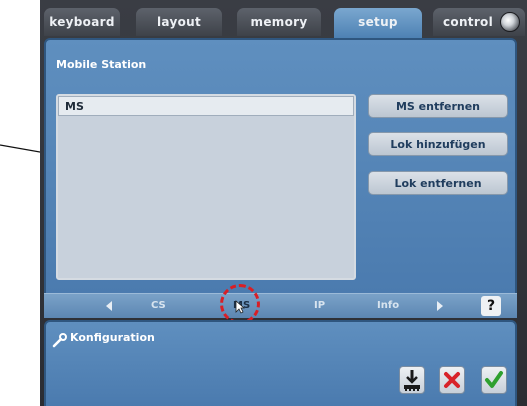 This screenshot has width=527, height=406. I want to click on subtab-ip: IP, so click(319, 306).